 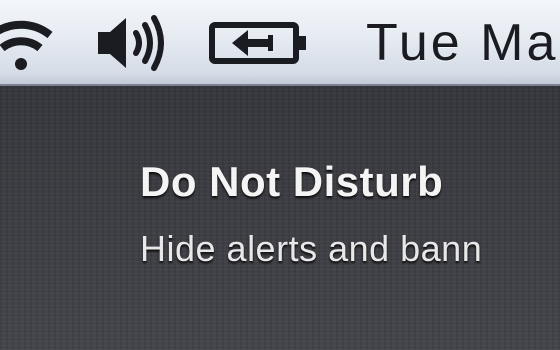 What do you see at coordinates (132, 43) in the screenshot?
I see `volume-icon` at bounding box center [132, 43].